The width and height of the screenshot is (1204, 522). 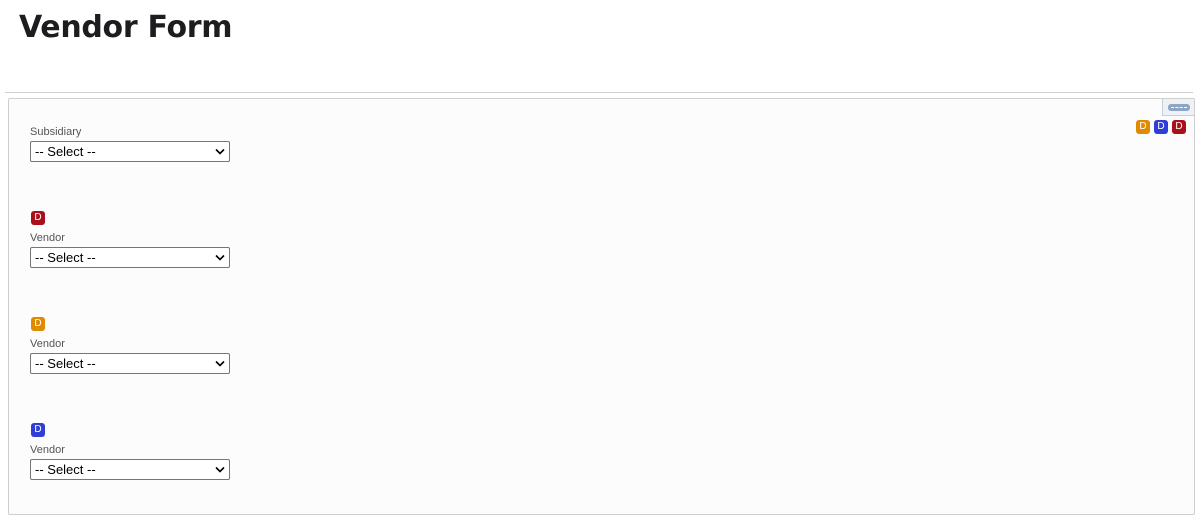 What do you see at coordinates (130, 257) in the screenshot?
I see `vendor-select-1: -- Select --` at bounding box center [130, 257].